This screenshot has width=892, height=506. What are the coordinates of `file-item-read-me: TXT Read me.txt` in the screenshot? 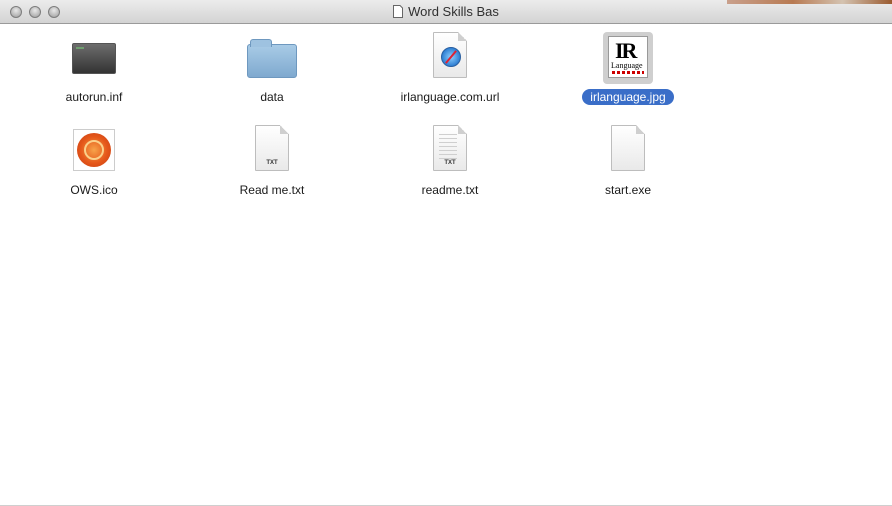 It's located at (272, 162).